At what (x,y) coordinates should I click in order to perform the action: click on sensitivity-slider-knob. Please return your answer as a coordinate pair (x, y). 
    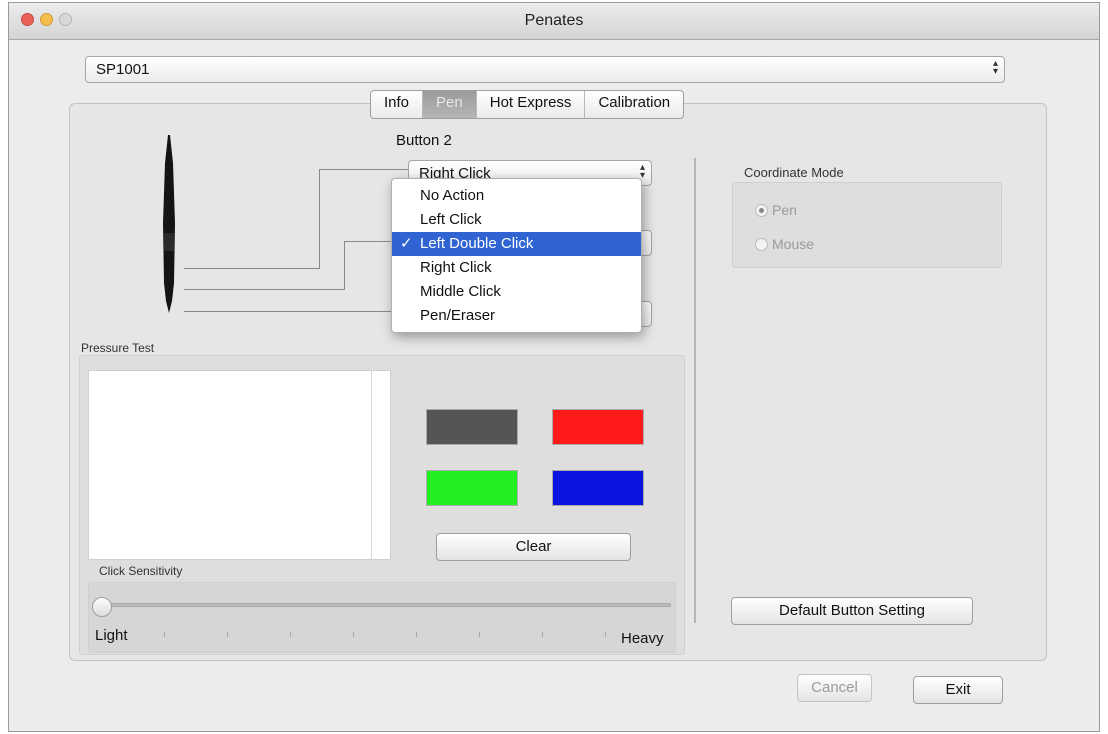
    Looking at the image, I should click on (102, 607).